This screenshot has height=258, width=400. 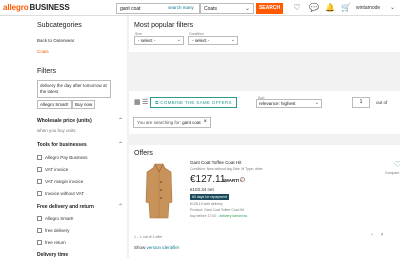 I want to click on search-term-chip: You are searching for: gant coat ×, so click(x=172, y=122).